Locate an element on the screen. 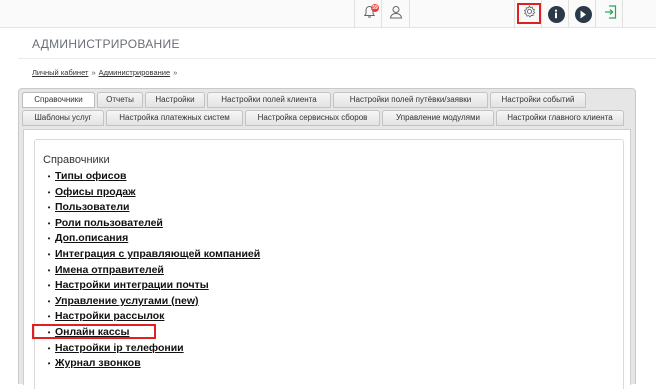  top-toolbar: 59 is located at coordinates (328, 14).